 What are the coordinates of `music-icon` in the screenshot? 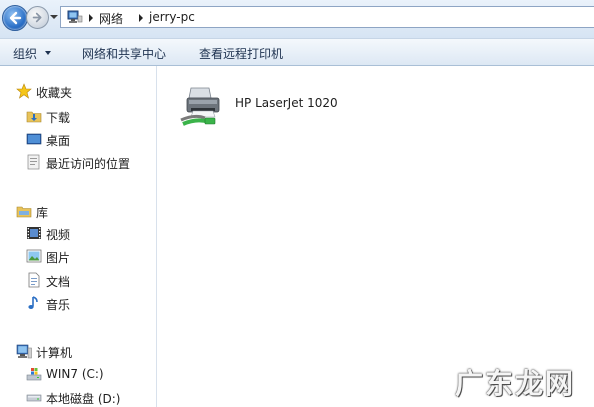 It's located at (33, 302).